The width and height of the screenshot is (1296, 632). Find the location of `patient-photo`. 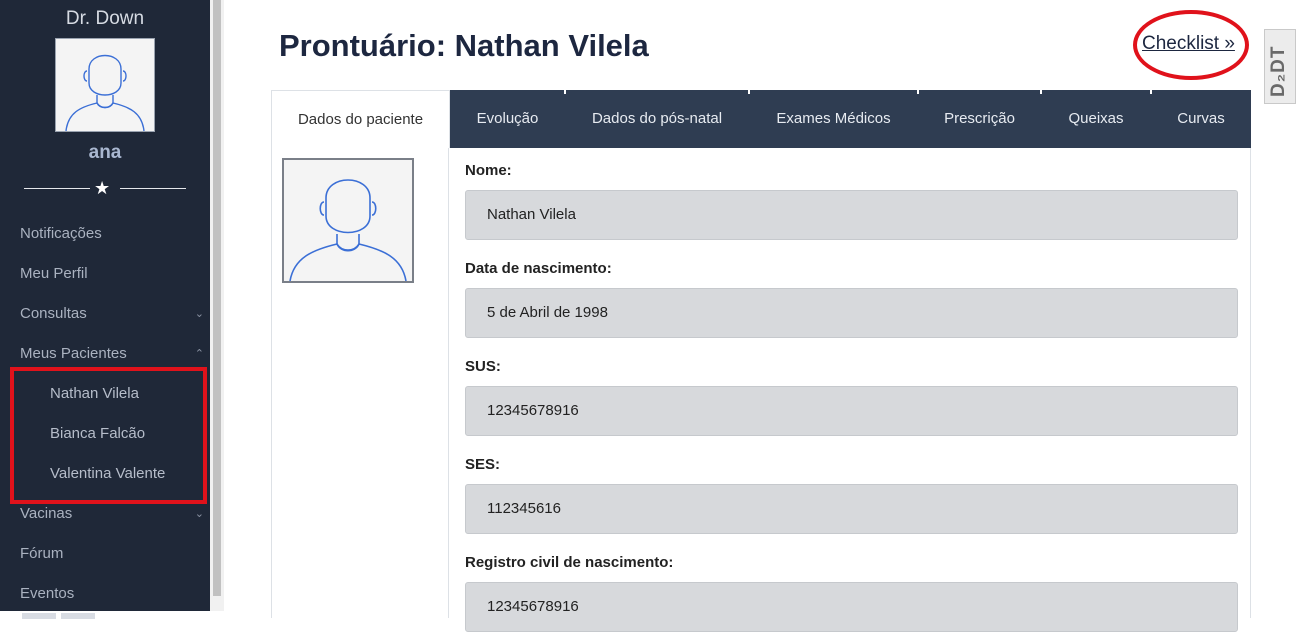

patient-photo is located at coordinates (348, 220).